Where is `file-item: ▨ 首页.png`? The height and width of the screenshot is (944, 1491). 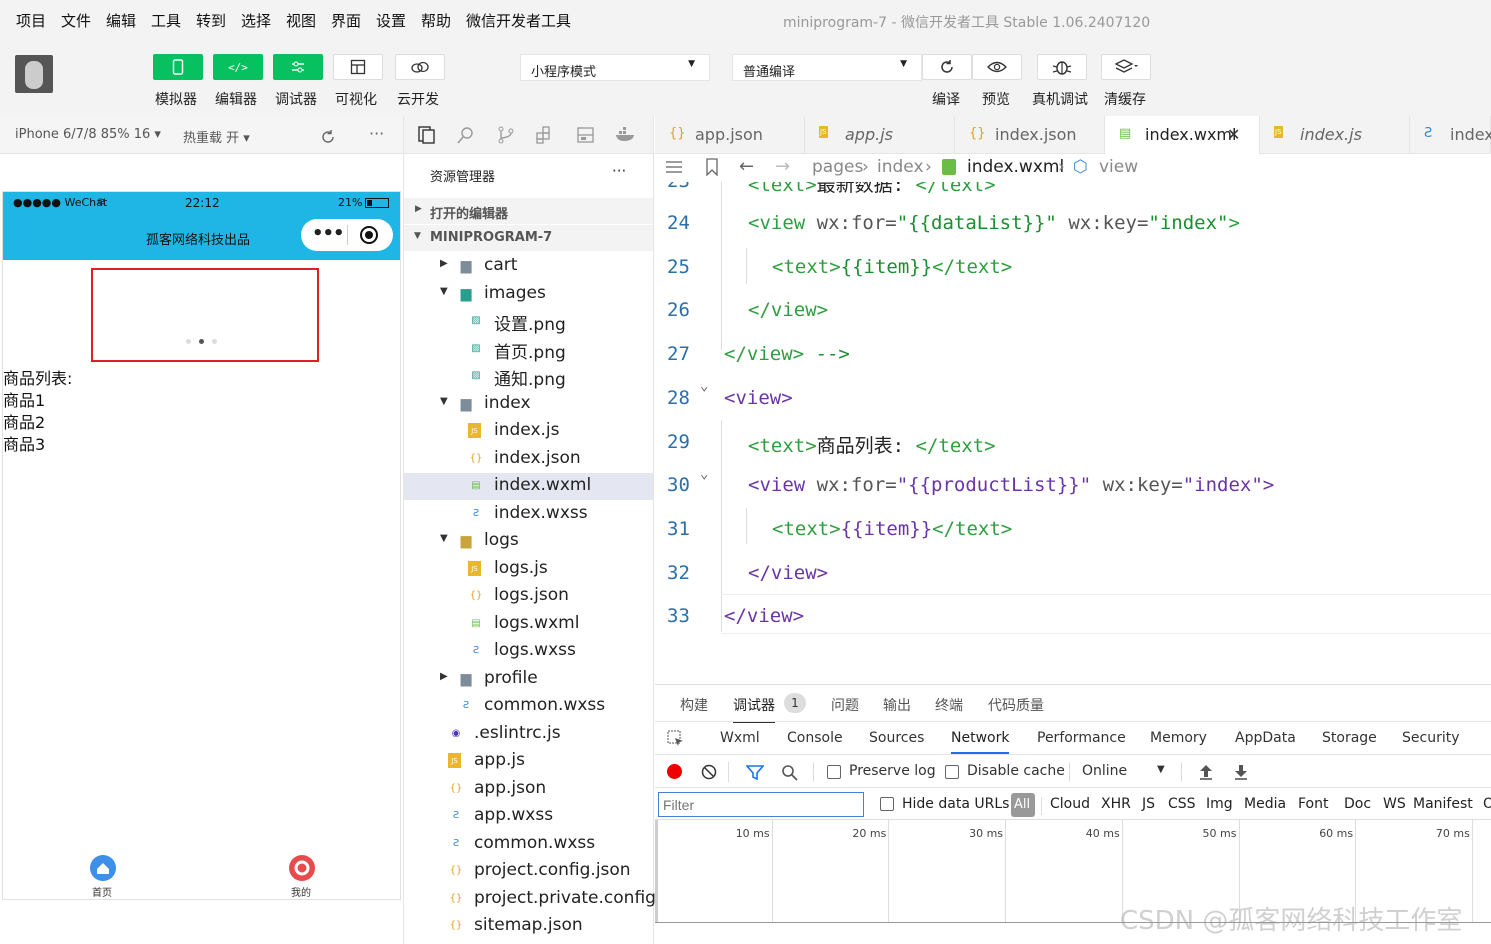
file-item: ▨ 首页.png is located at coordinates (528, 349).